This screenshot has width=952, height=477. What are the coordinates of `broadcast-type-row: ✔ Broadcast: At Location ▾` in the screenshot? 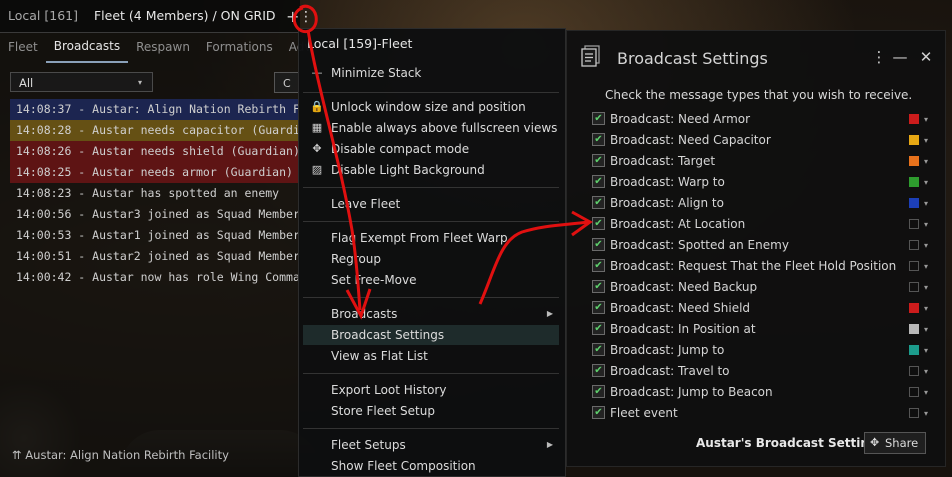 It's located at (759, 224).